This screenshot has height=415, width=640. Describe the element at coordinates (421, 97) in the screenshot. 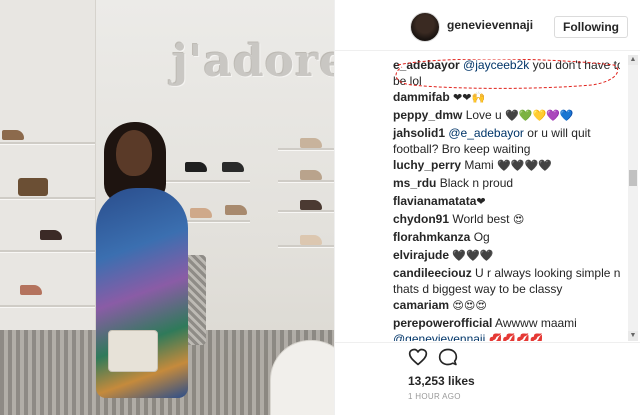

I see `comment-username: dammifab` at that location.